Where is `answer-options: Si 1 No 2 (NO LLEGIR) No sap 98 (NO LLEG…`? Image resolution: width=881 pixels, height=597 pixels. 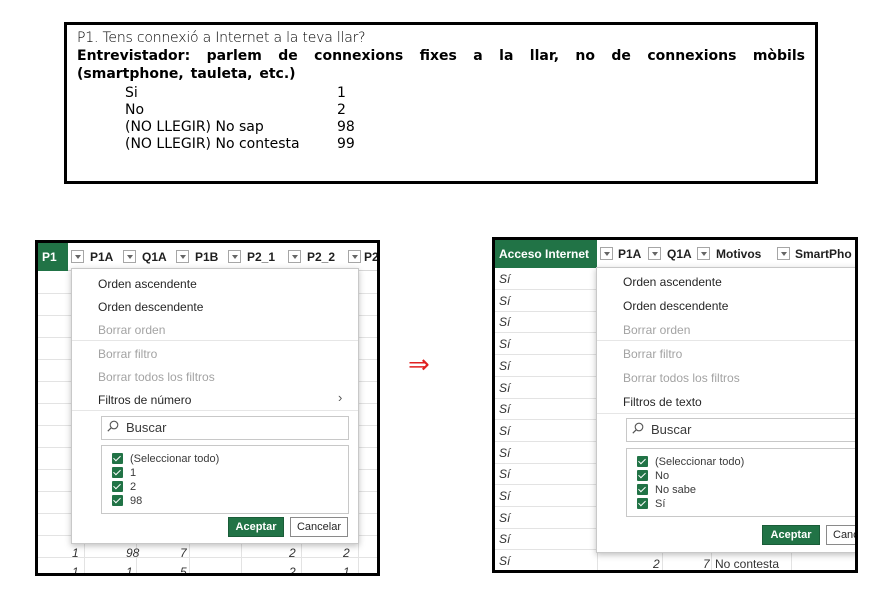 answer-options: Si 1 No 2 (NO LLEGIR) No sap 98 (NO LLEG… is located at coordinates (240, 119).